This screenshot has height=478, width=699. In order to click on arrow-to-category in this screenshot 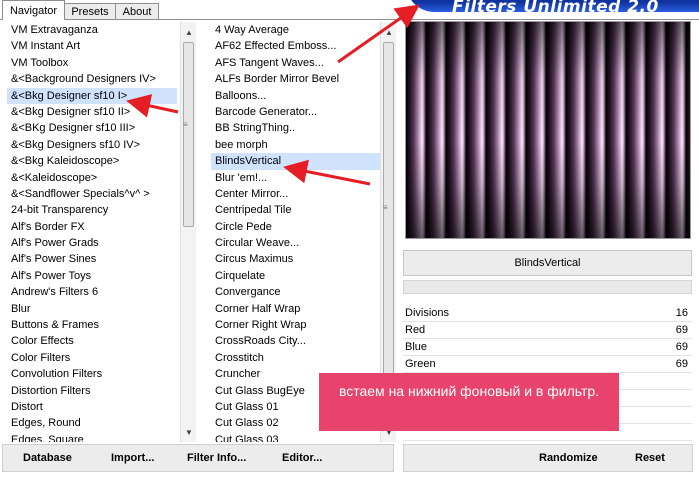, I will do `click(152, 106)`.